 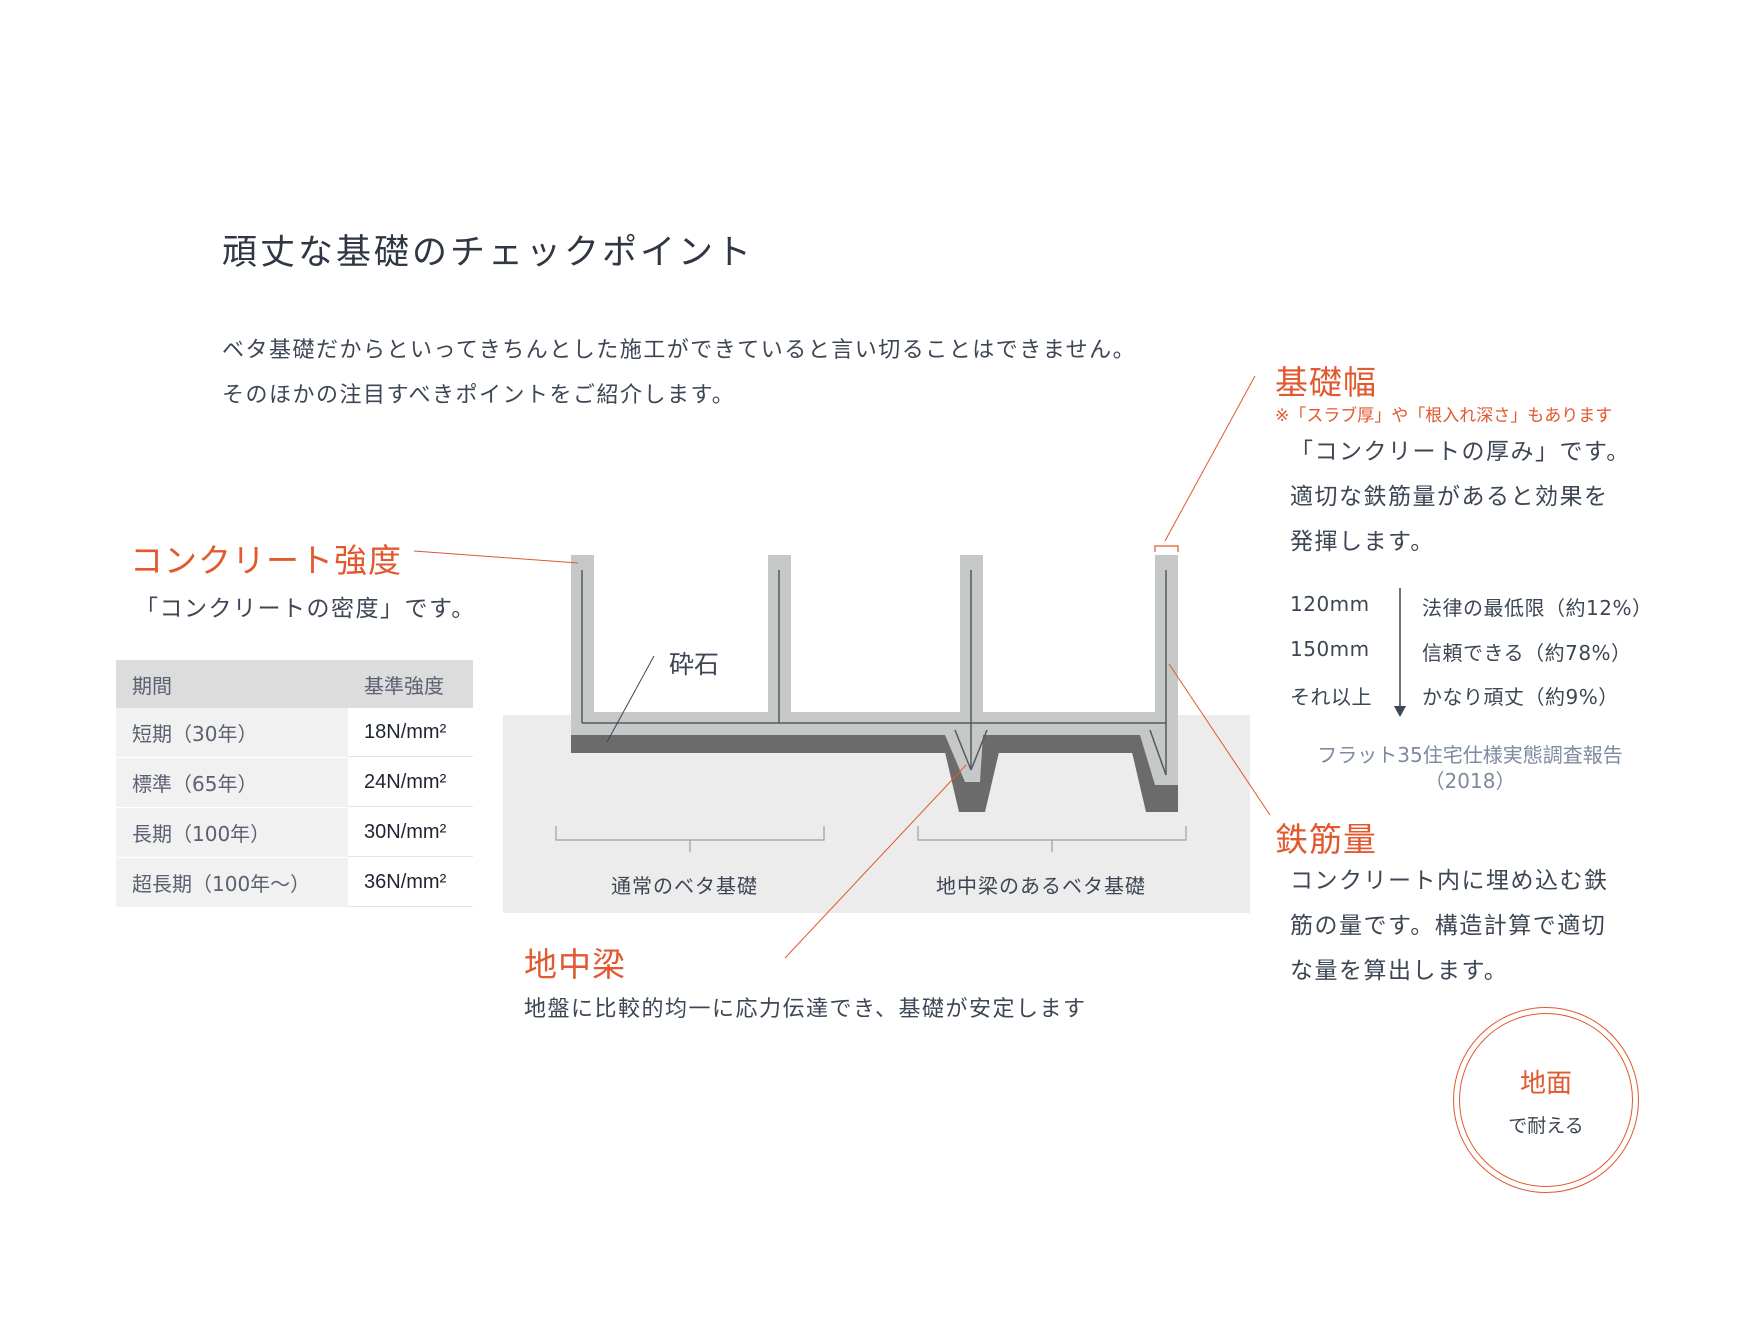 What do you see at coordinates (266, 560) in the screenshot?
I see `concrete-strength-heading: コンクリート強度` at bounding box center [266, 560].